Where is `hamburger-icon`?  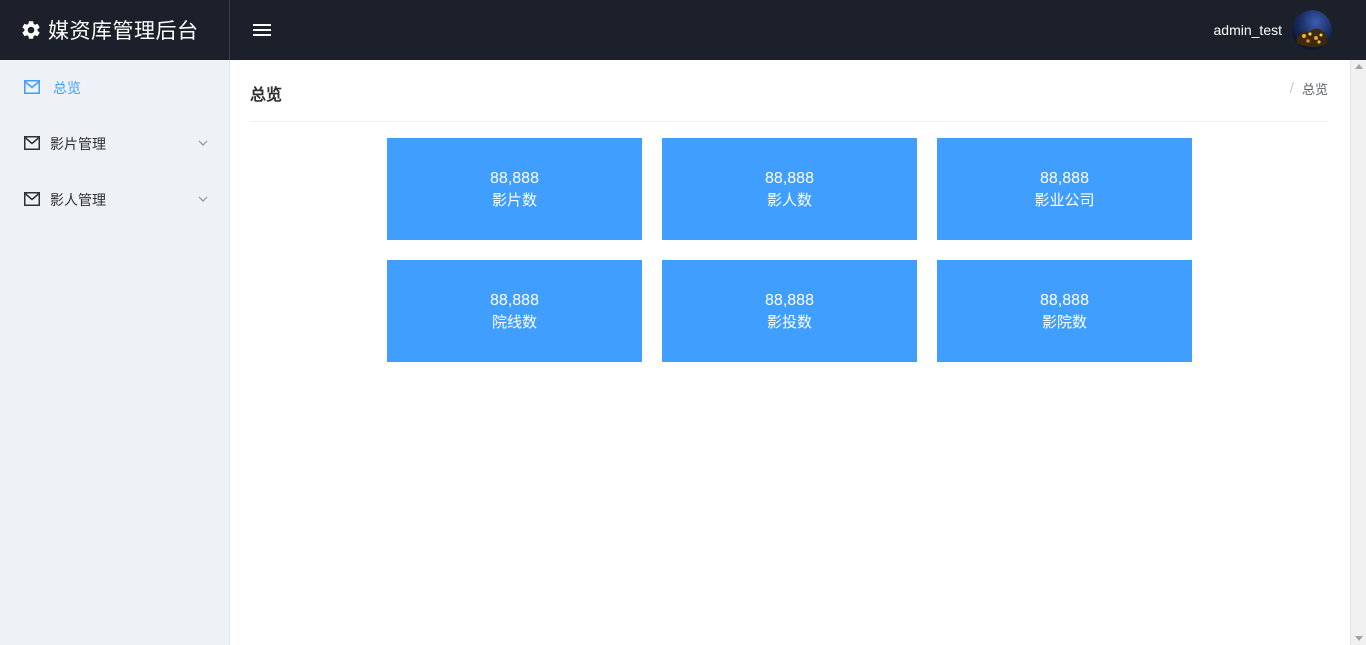
hamburger-icon is located at coordinates (262, 30).